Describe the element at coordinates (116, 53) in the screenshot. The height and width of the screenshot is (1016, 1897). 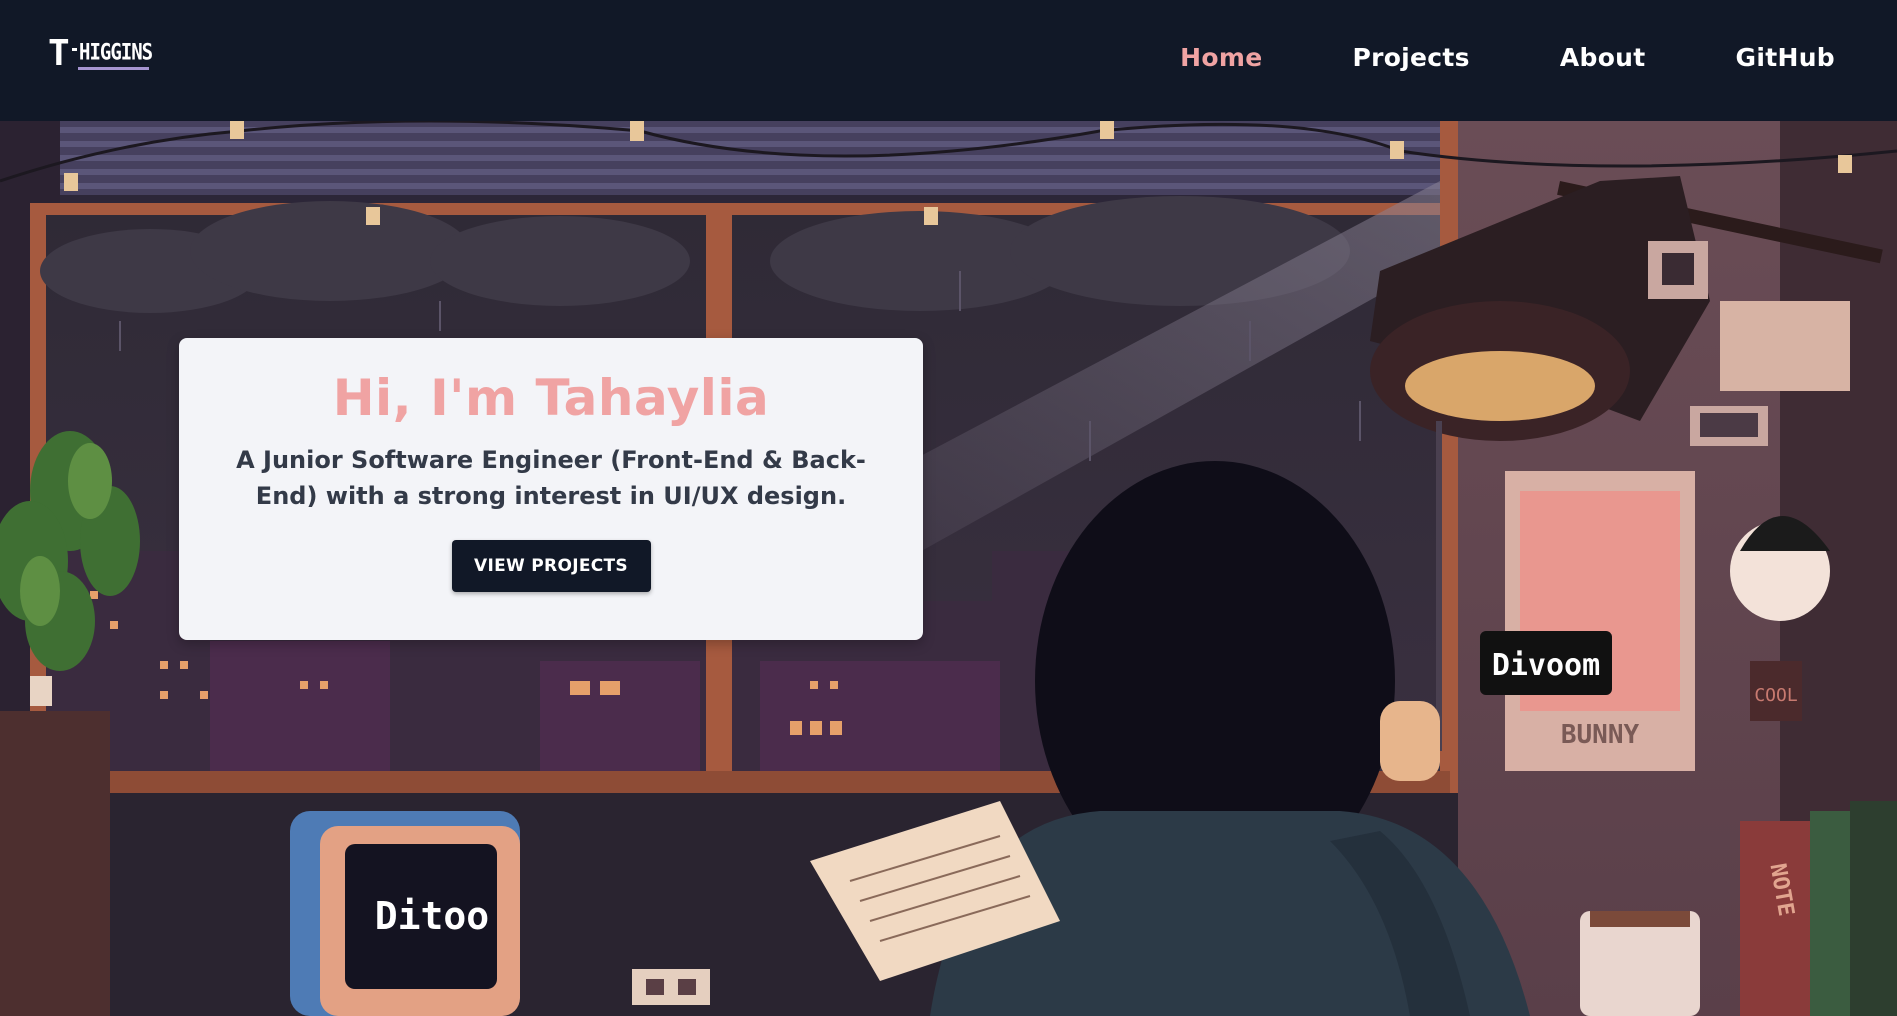
I see `logo-name: HIGGINS` at that location.